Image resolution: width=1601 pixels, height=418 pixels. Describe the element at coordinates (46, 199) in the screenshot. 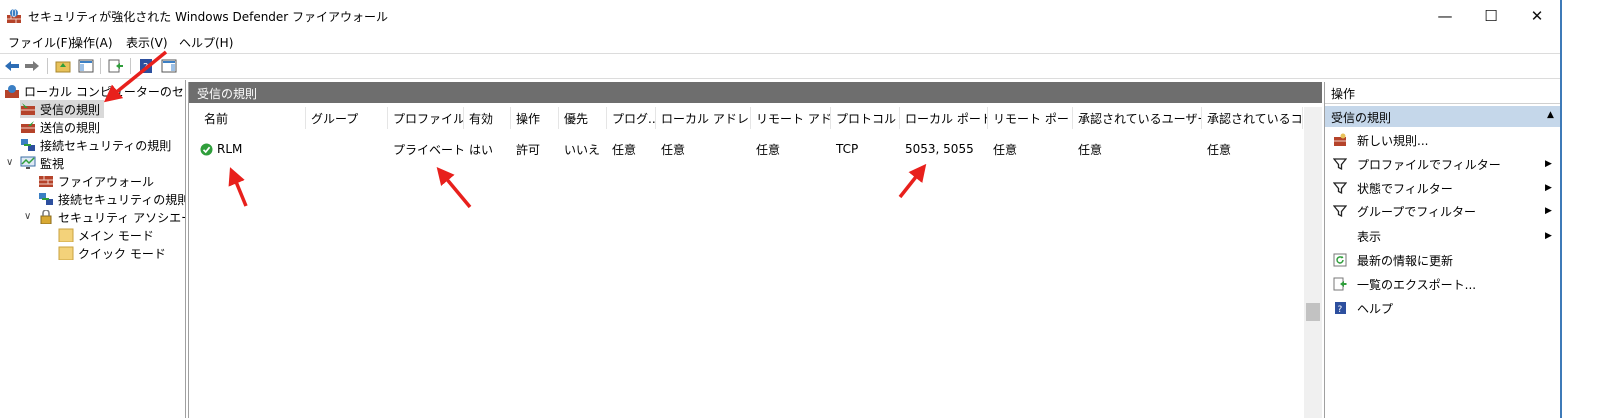

I see `connection-security-icon` at that location.